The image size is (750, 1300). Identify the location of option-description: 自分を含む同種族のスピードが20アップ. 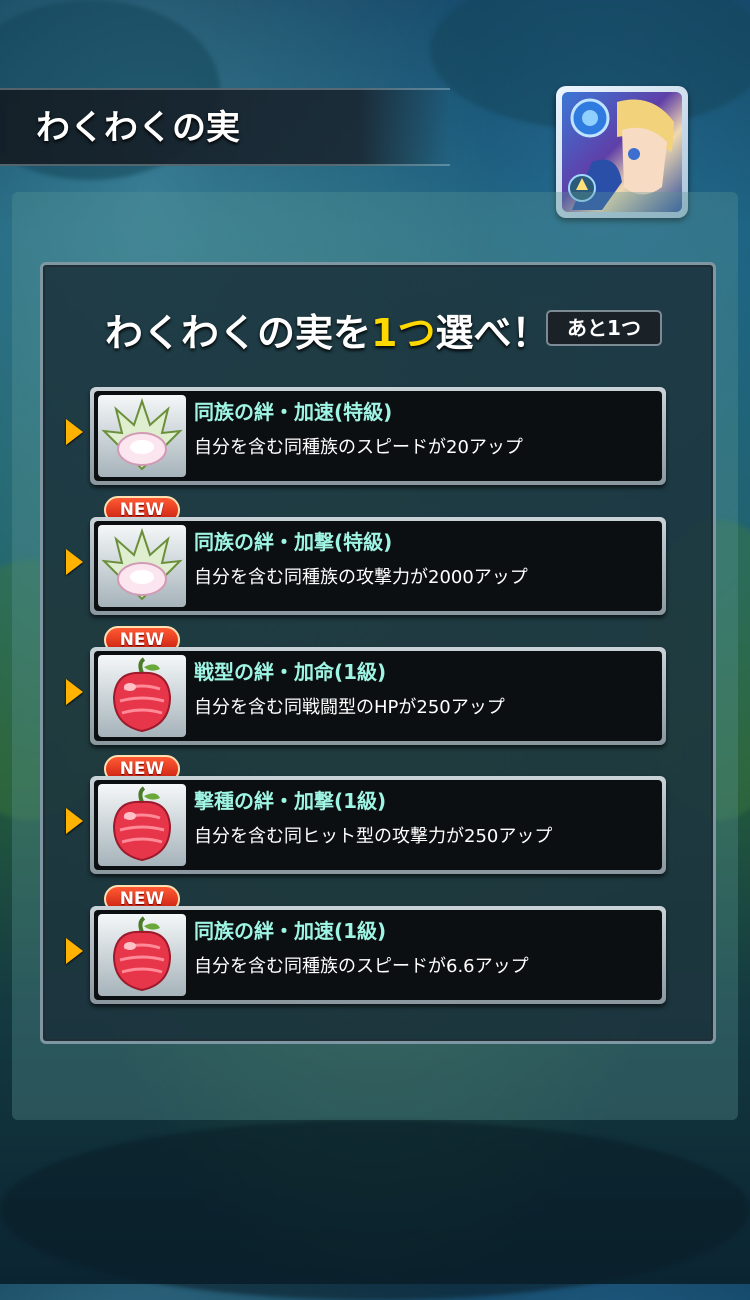
(358, 447).